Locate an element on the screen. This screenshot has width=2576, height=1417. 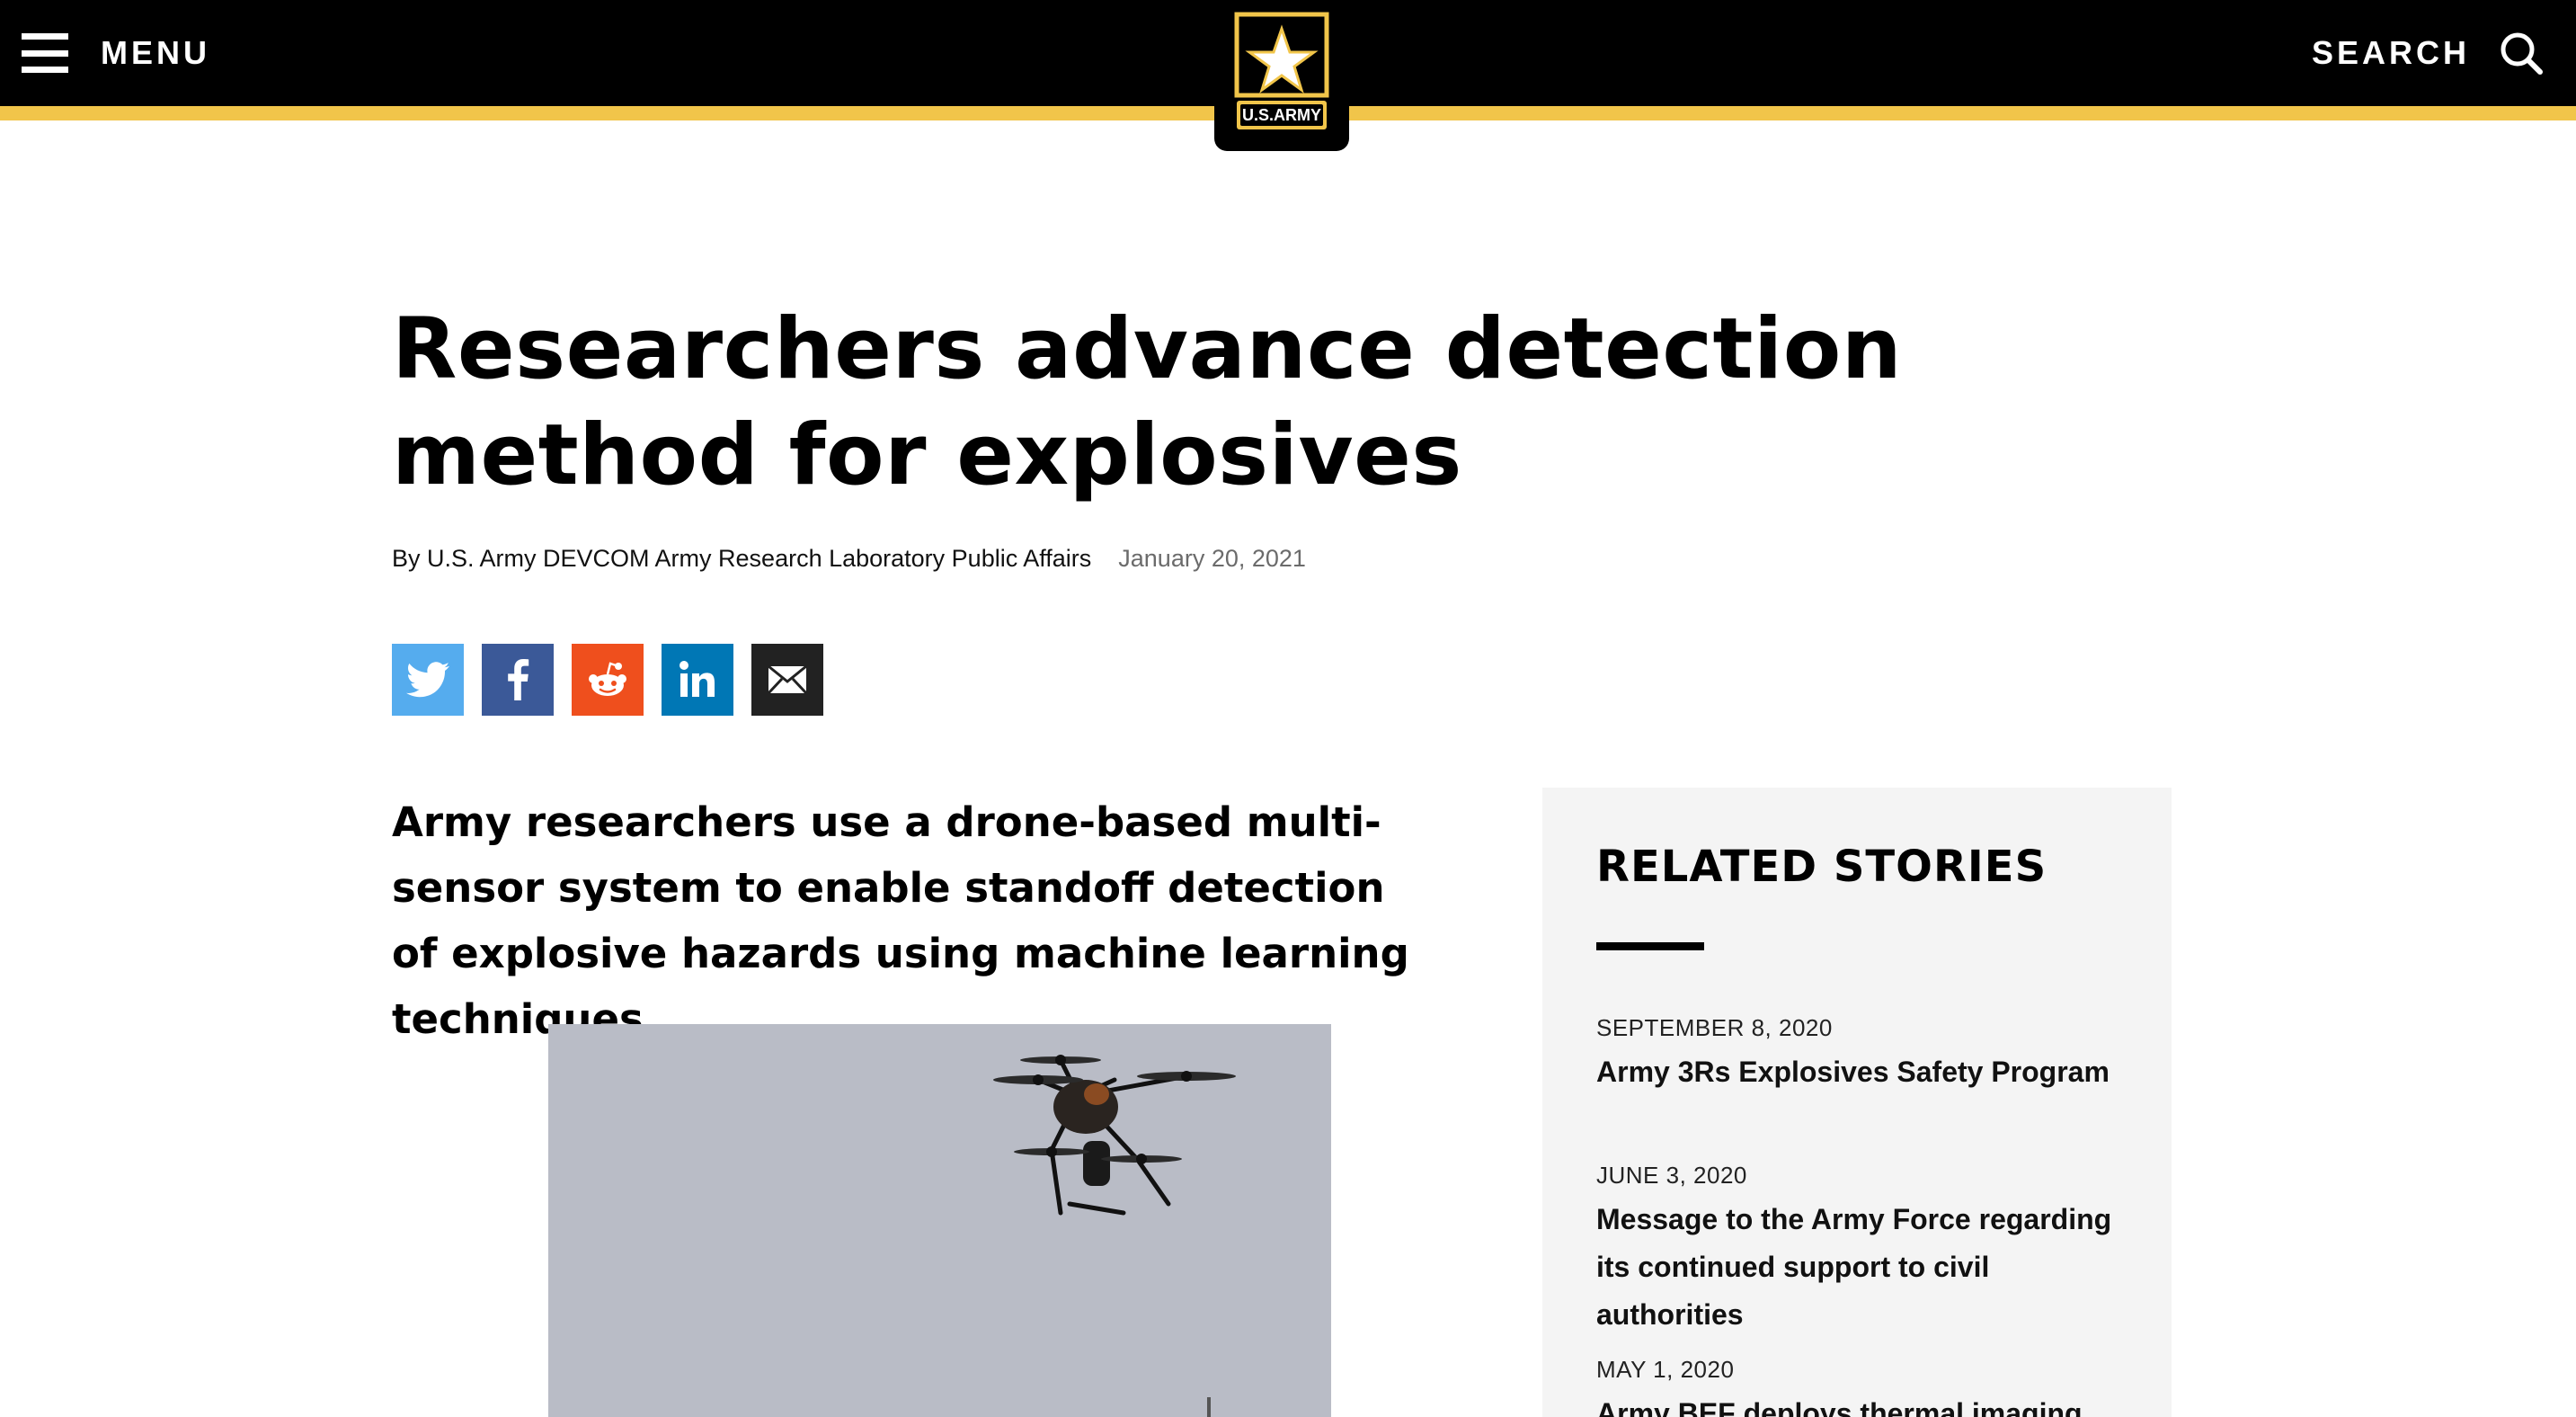
facebook-icon is located at coordinates (518, 680).